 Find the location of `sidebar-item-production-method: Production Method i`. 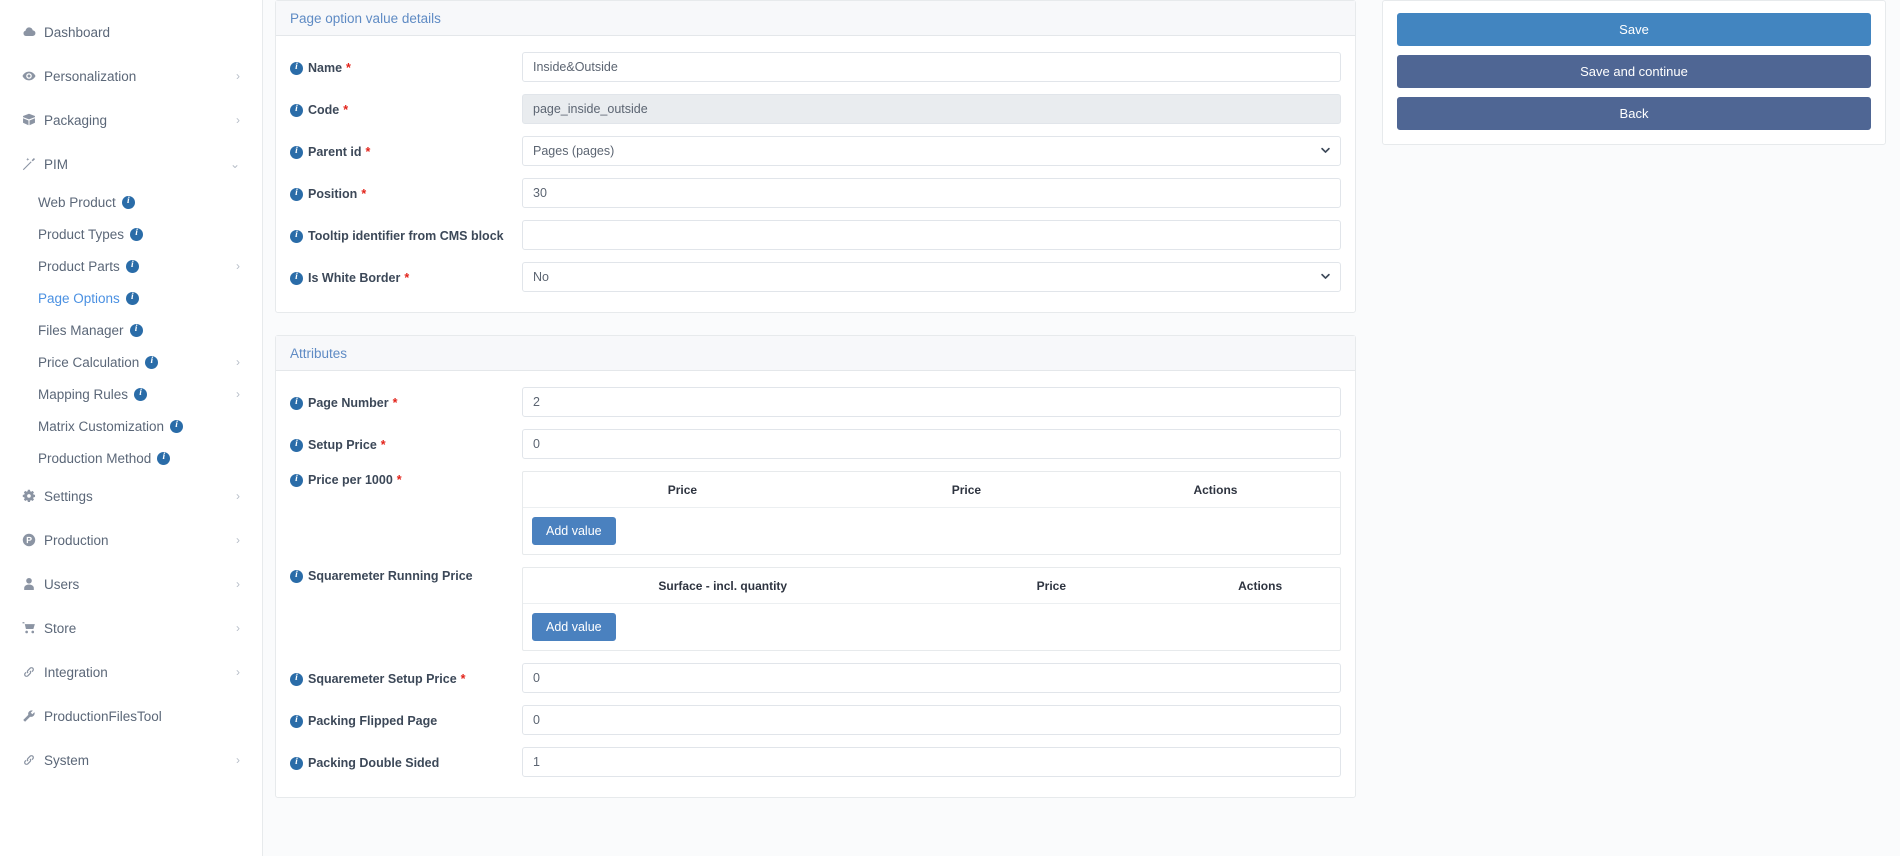

sidebar-item-production-method: Production Method i is located at coordinates (131, 458).